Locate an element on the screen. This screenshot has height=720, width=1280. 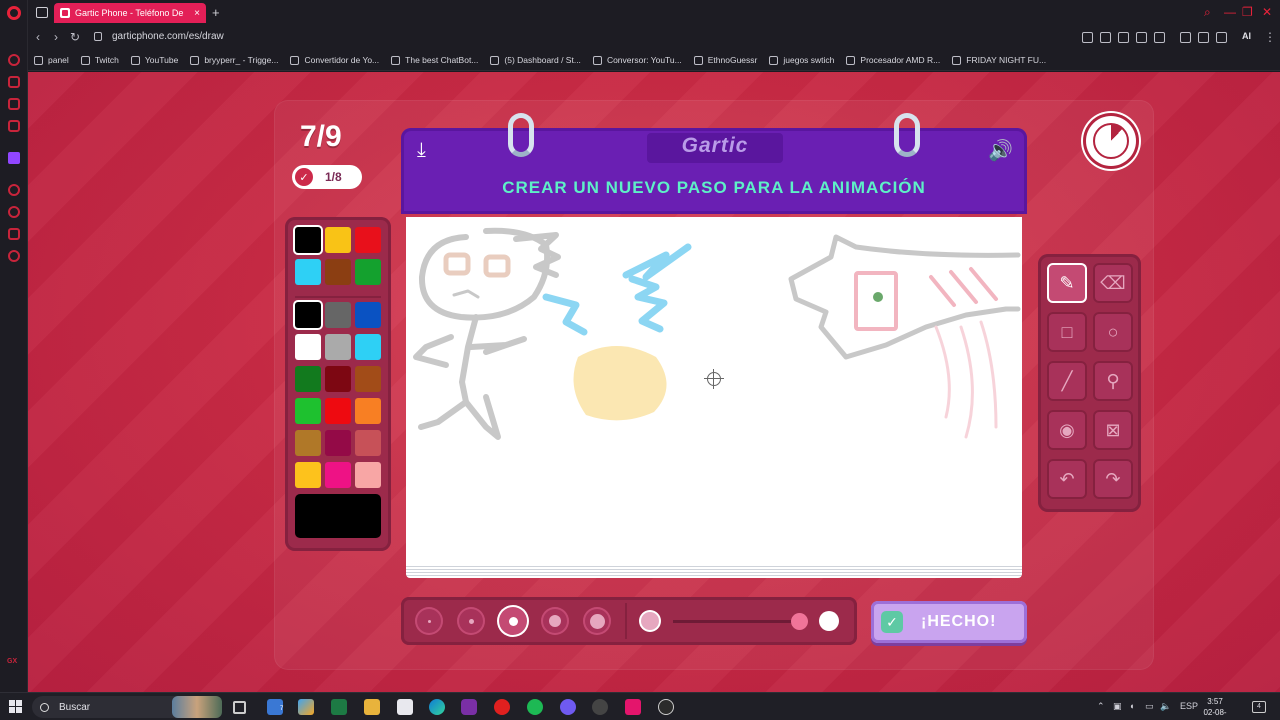
extensions-puzzle-icon is located at coordinates (1185, 37).